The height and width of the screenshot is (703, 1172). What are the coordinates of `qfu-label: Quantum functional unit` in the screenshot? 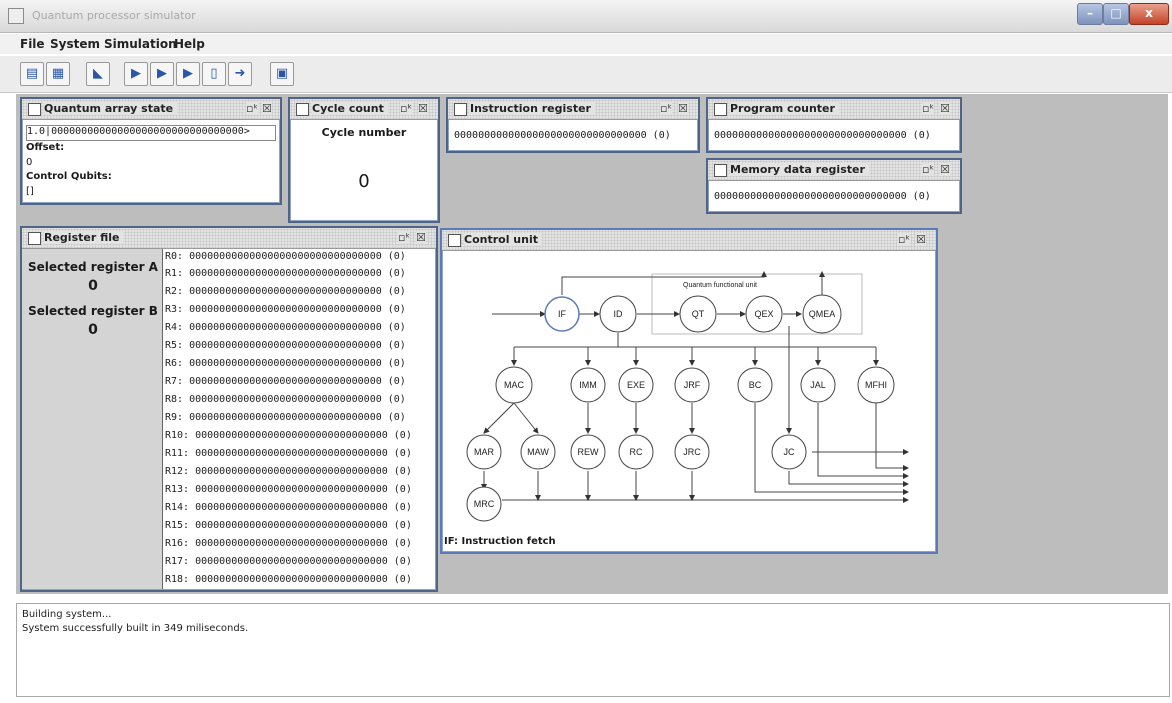 It's located at (720, 285).